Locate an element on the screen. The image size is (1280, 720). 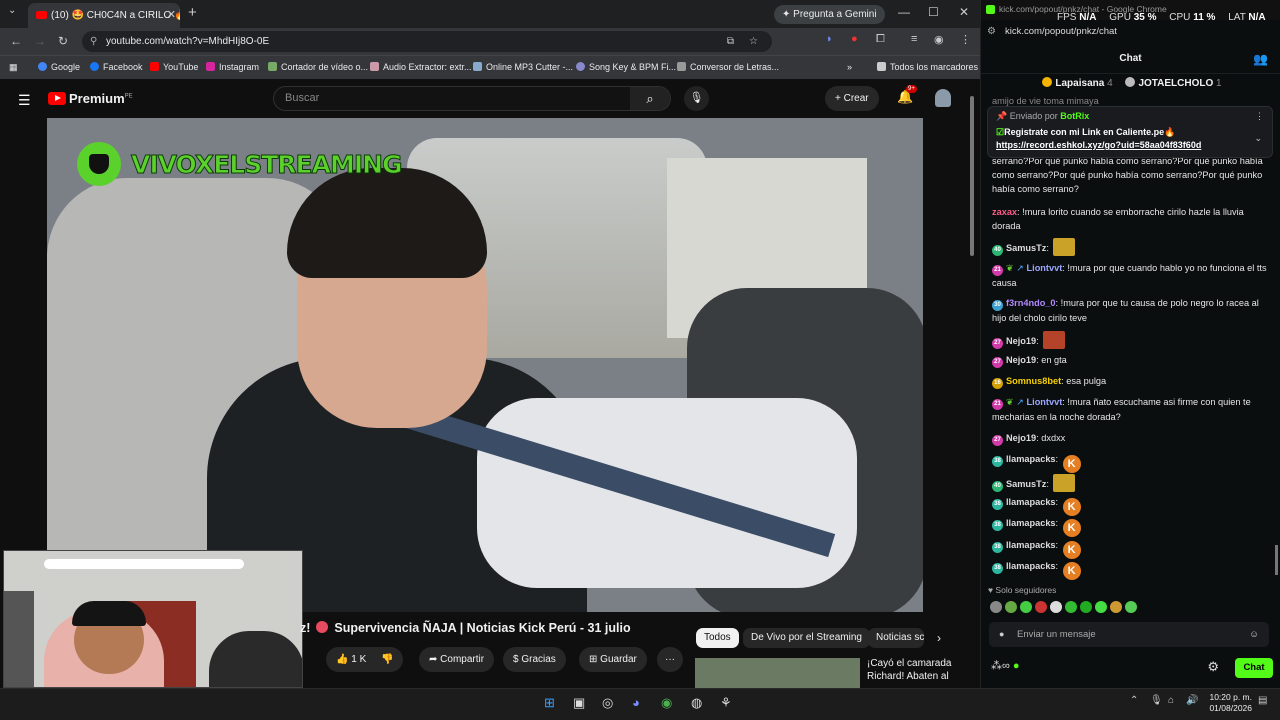
chevron-down-icon: ⌄ is located at coordinates (1258, 138).